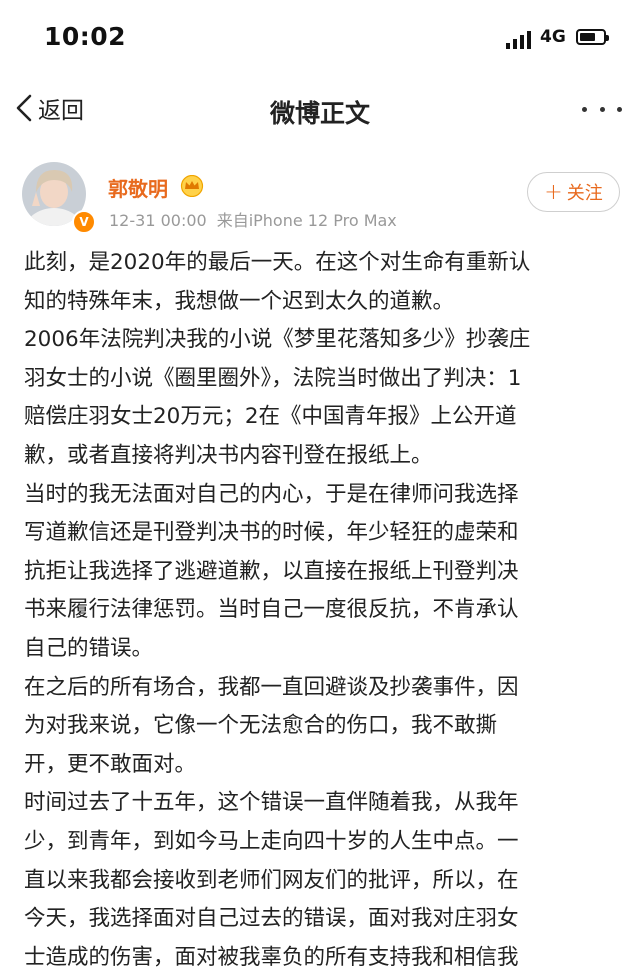 The height and width of the screenshot is (977, 640). I want to click on post-text-line: 羽女士的小说《圈里圈外》，法院当时做出了判决：1, so click(273, 378).